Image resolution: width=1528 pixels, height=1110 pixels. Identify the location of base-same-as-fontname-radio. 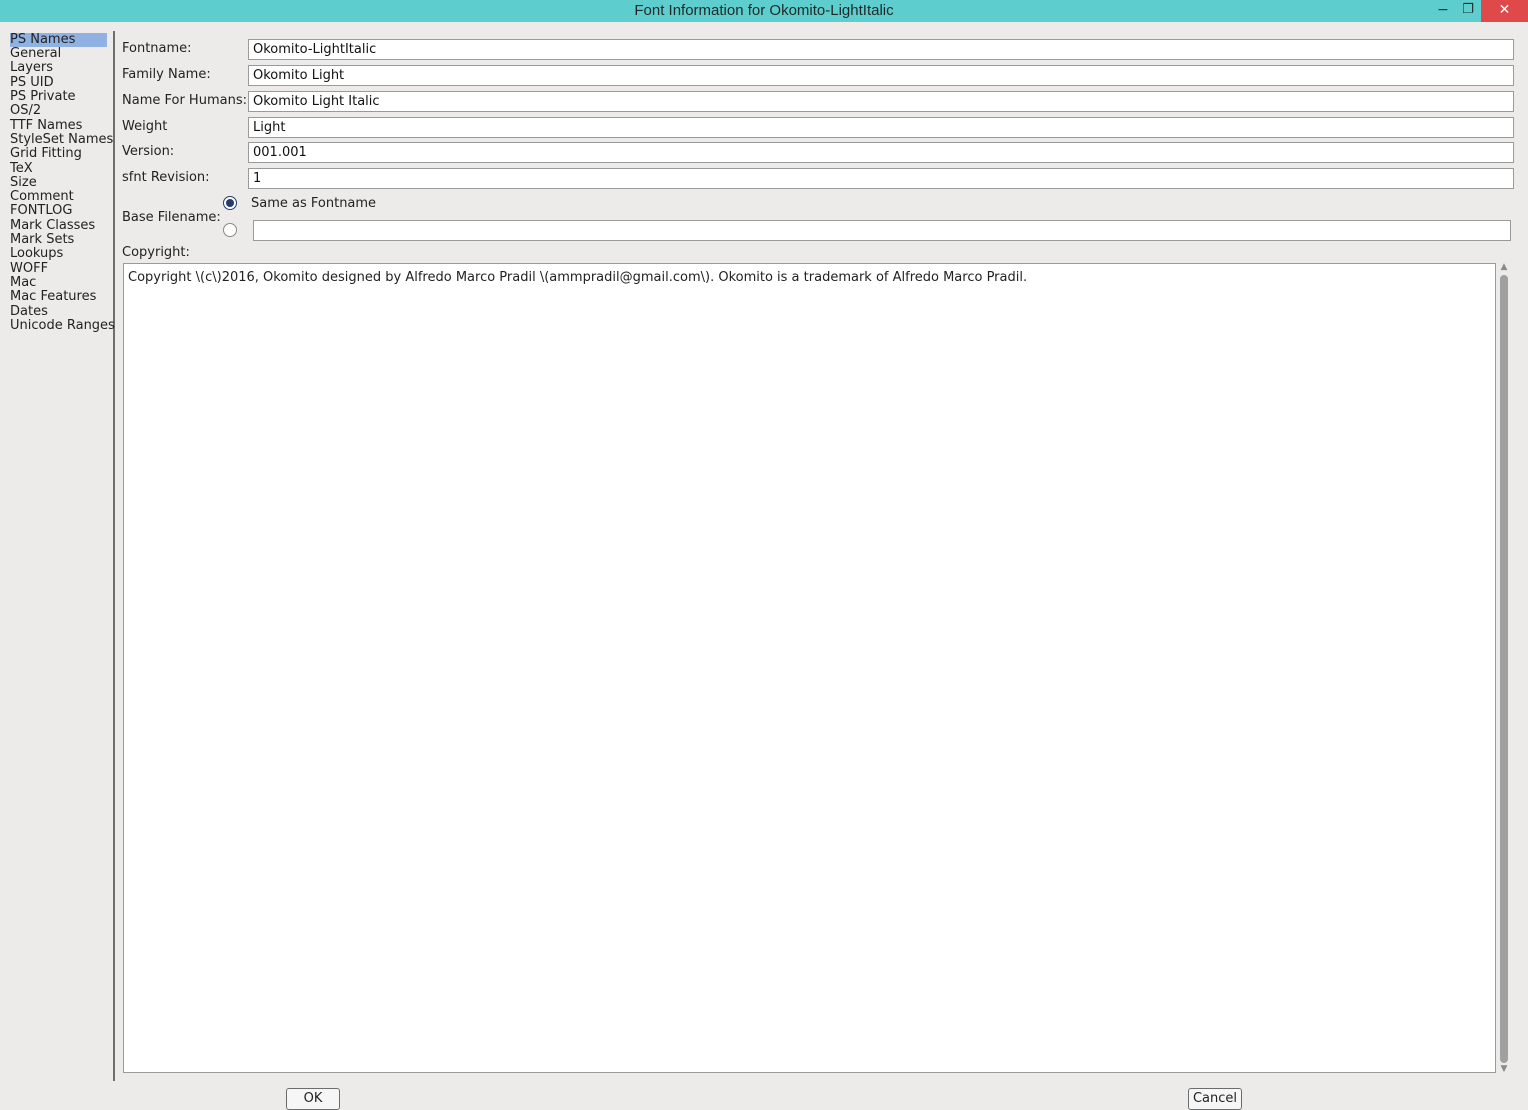
(230, 203).